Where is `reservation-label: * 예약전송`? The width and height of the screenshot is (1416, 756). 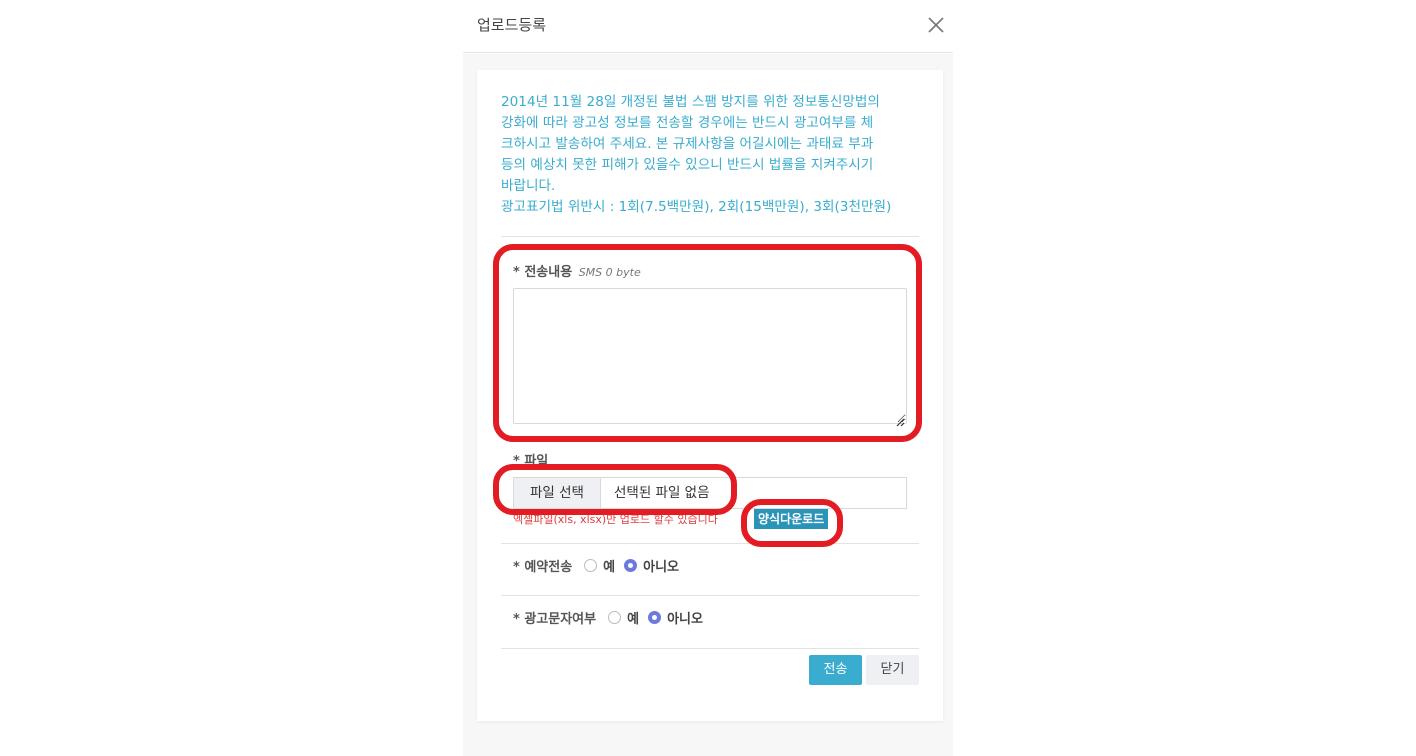
reservation-label: * 예약전송 is located at coordinates (543, 567).